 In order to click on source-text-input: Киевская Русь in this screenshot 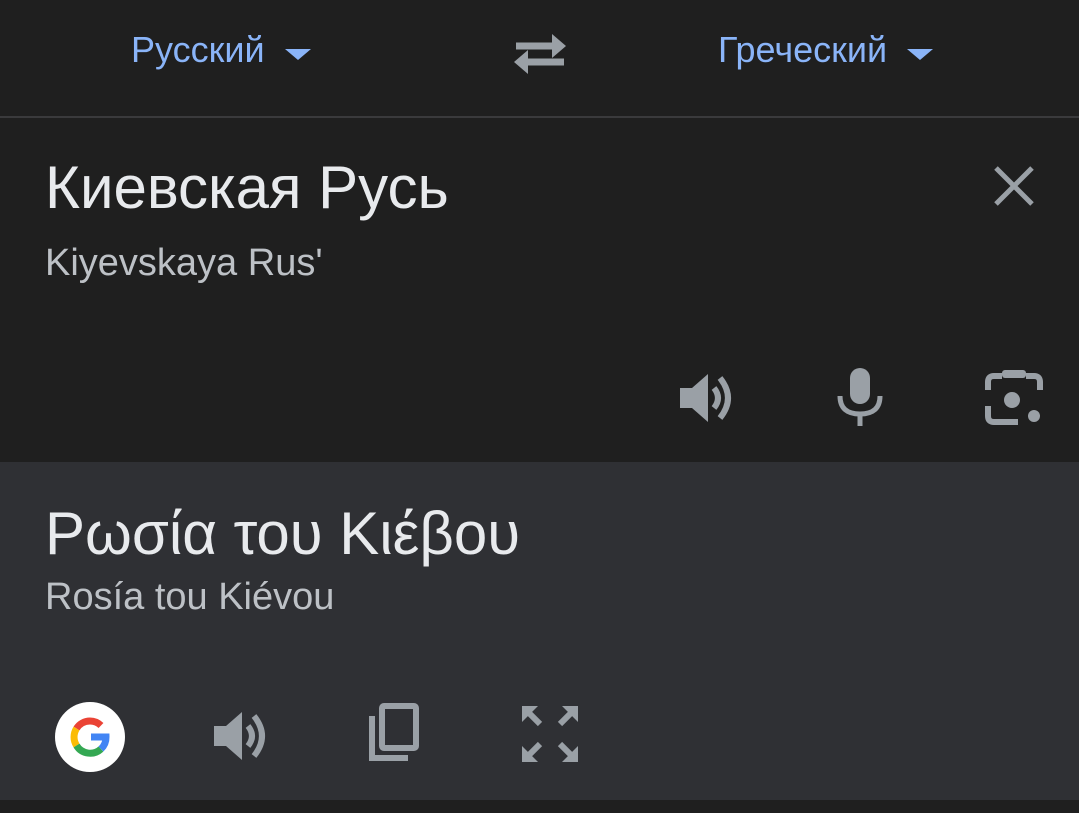, I will do `click(247, 188)`.